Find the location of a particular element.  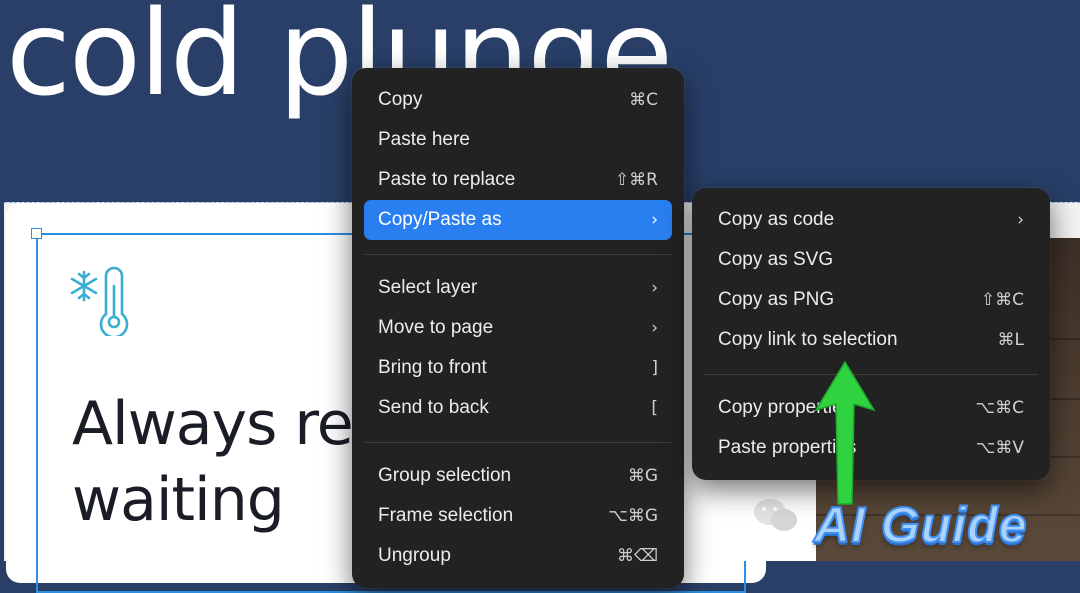

shortcut-hint: ] is located at coordinates (654, 368).